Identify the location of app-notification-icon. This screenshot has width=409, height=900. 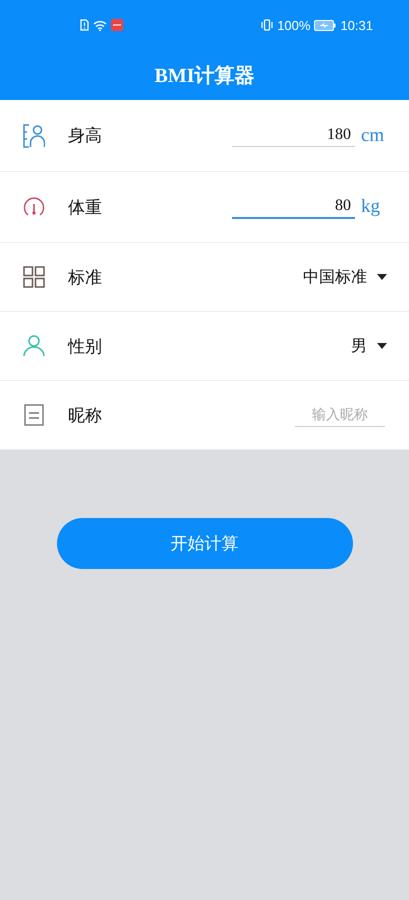
(117, 25).